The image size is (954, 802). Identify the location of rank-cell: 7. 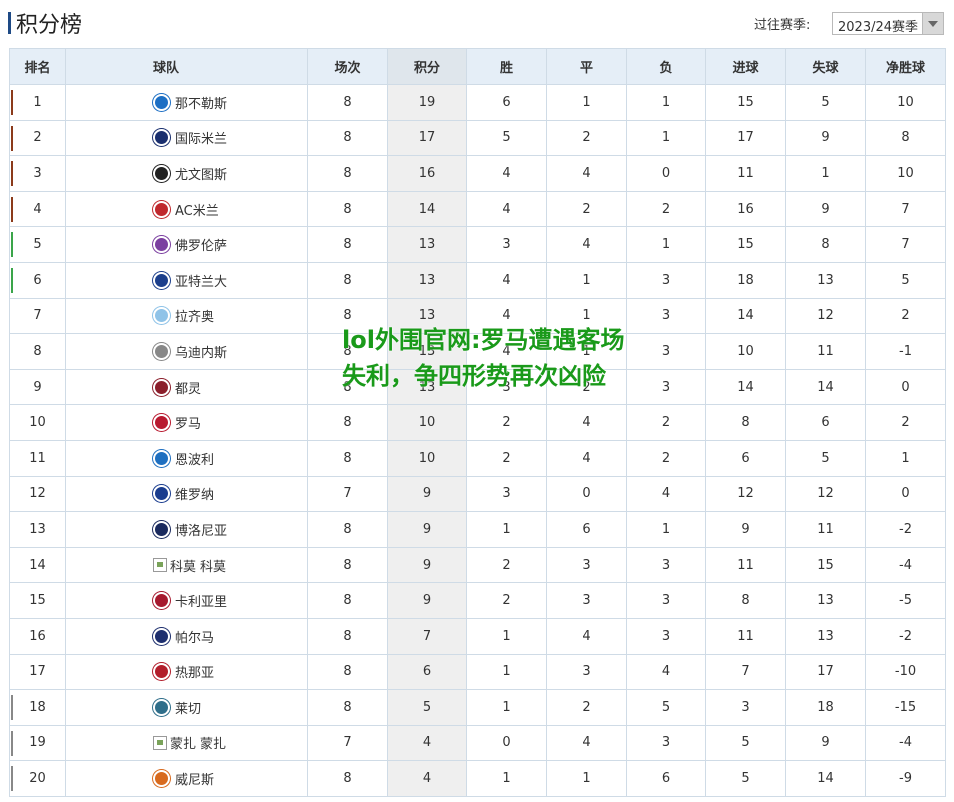
(37, 316).